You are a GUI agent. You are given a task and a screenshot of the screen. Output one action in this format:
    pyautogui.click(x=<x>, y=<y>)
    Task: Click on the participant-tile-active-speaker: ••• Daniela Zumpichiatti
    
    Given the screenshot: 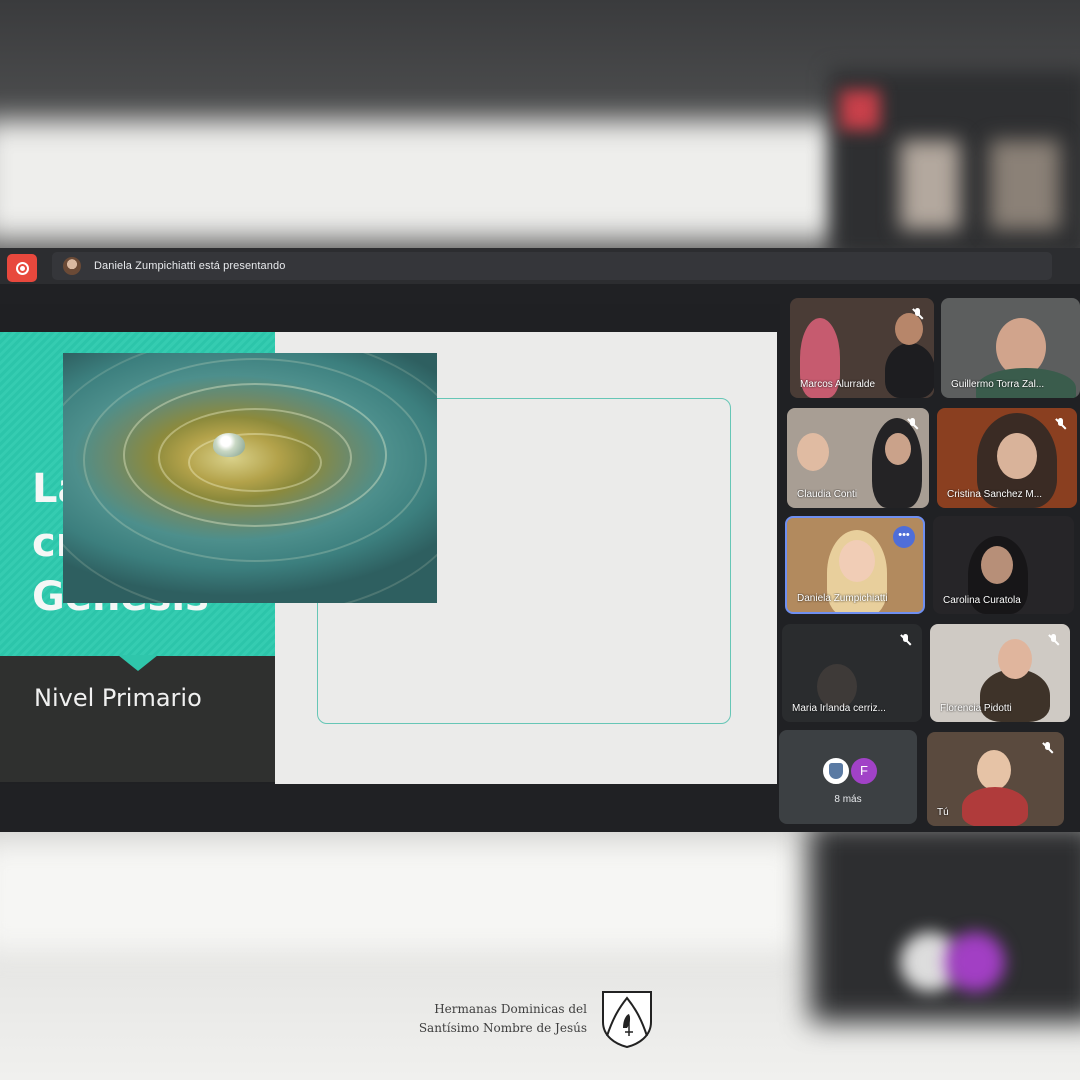 What is the action you would take?
    pyautogui.click(x=855, y=565)
    